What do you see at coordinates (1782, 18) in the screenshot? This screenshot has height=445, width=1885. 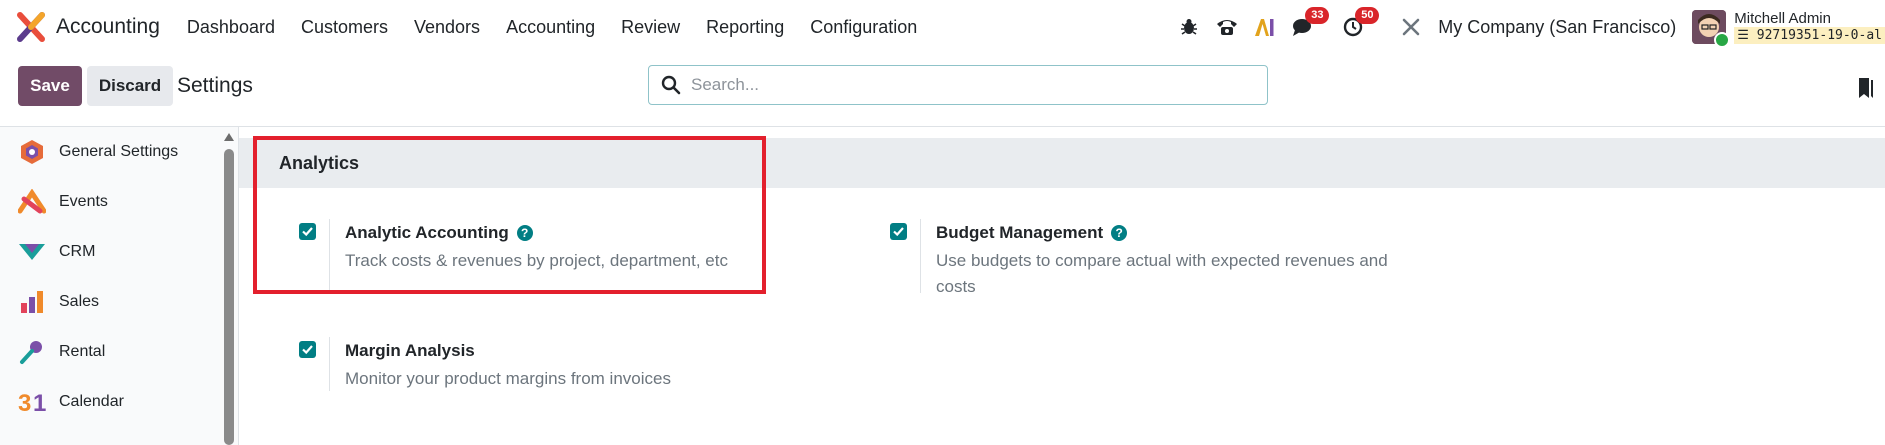 I see `user-name: Mitchell Admin` at bounding box center [1782, 18].